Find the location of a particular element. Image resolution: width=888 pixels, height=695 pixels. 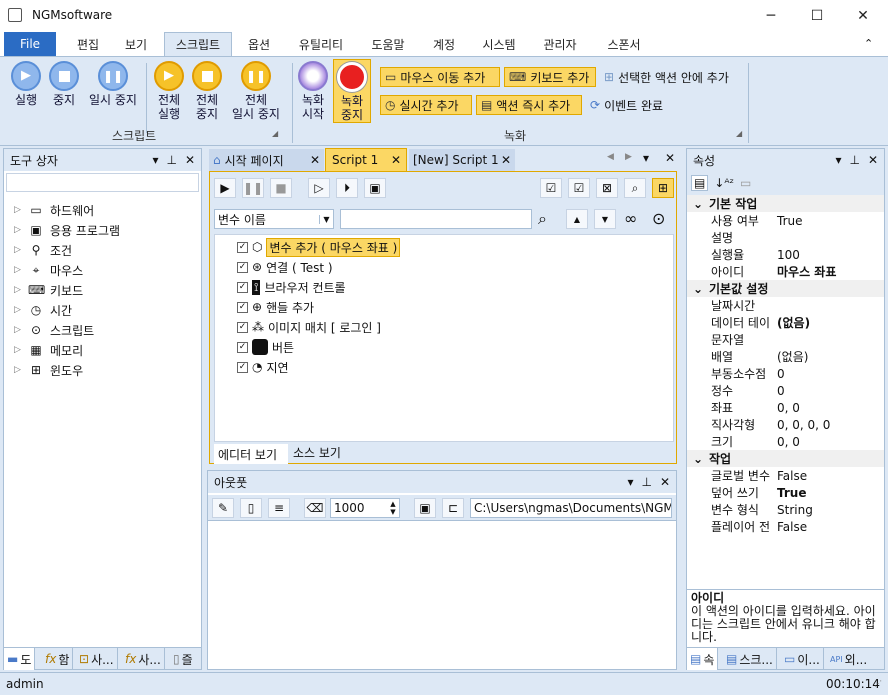

maximize-button: ☐ is located at coordinates (817, 16).